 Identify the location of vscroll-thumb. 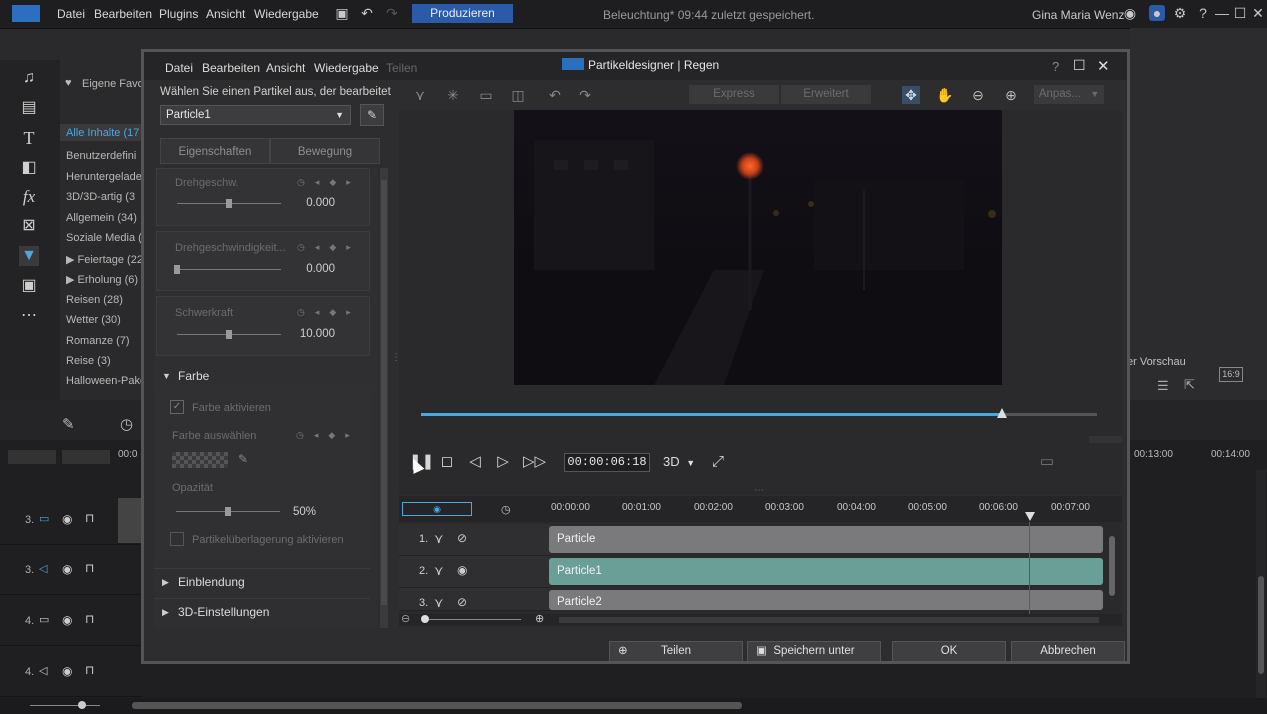
(1261, 625).